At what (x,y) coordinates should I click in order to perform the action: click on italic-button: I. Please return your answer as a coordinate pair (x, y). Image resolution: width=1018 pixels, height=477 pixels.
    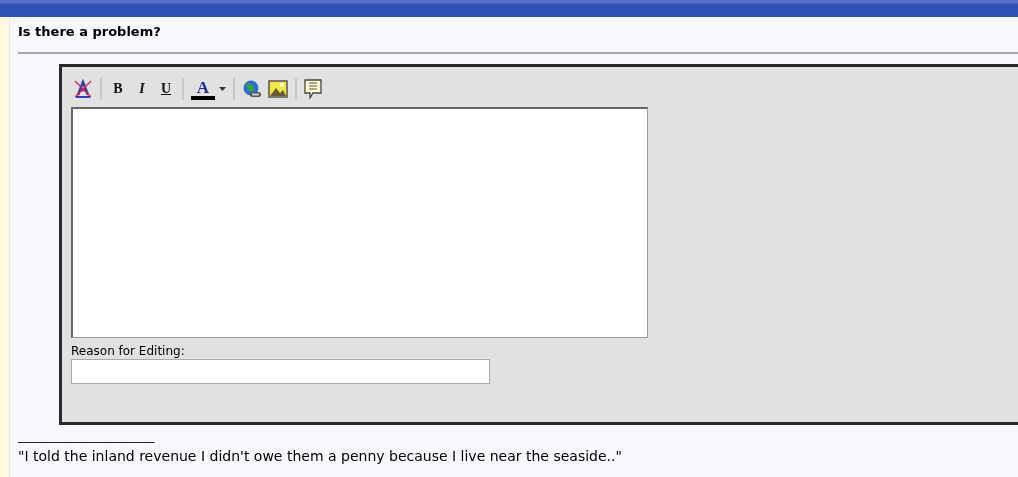
    Looking at the image, I should click on (142, 89).